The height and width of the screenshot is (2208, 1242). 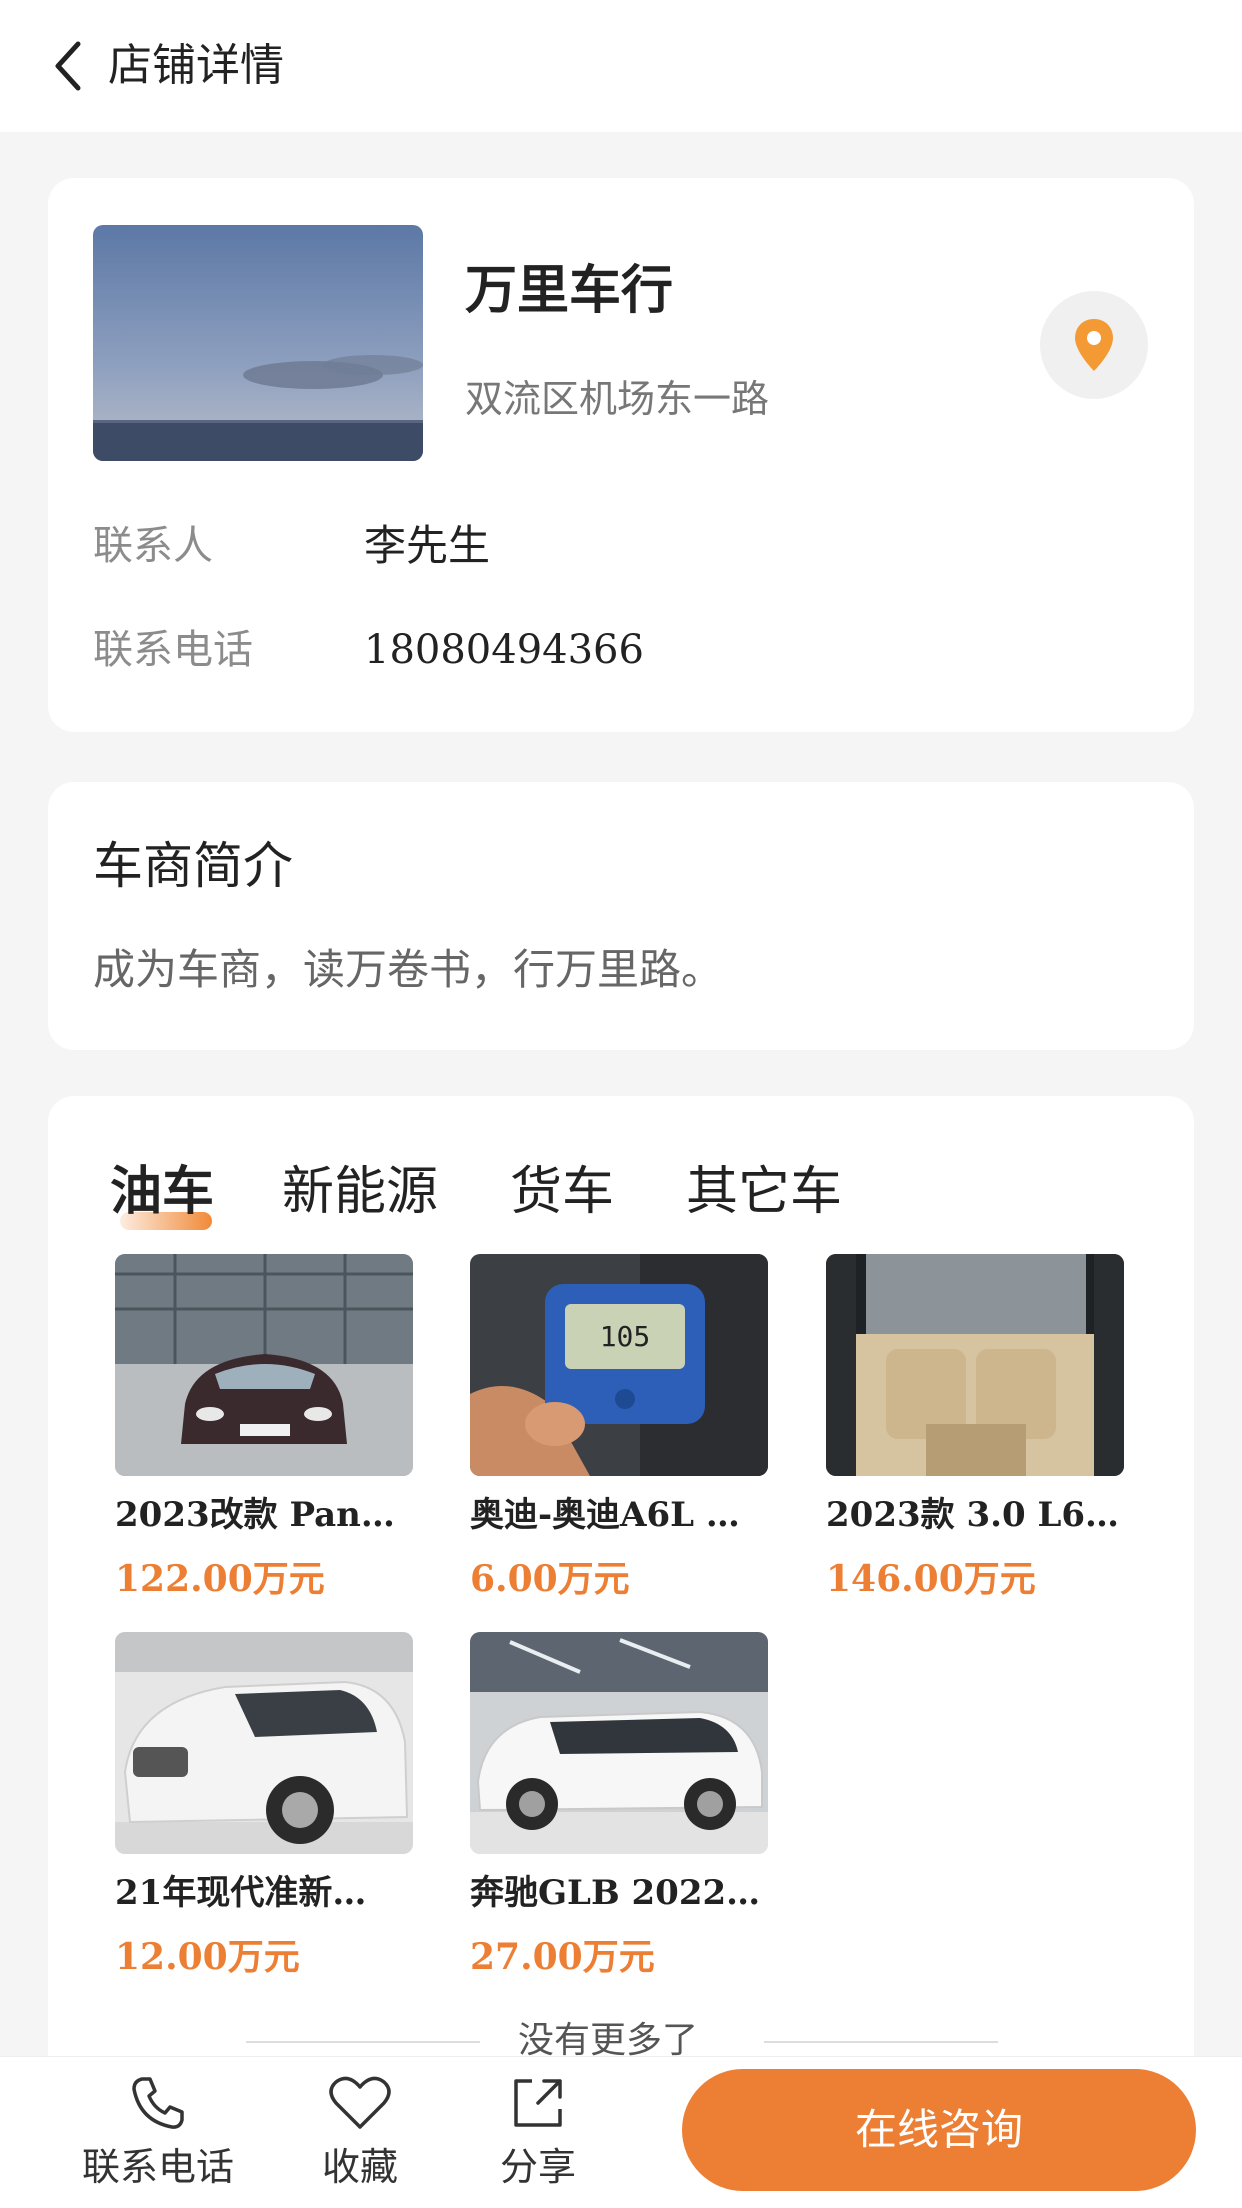 What do you see at coordinates (408, 969) in the screenshot?
I see `intro-text: 成为车商，读万卷书，行万里路。` at bounding box center [408, 969].